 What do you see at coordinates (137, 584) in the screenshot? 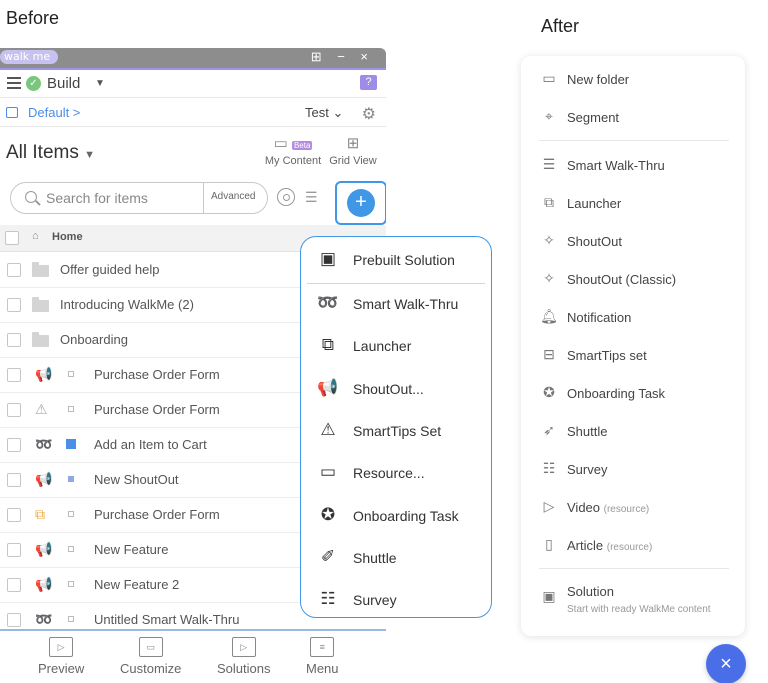
I see `item-name: New Feature 2` at bounding box center [137, 584].